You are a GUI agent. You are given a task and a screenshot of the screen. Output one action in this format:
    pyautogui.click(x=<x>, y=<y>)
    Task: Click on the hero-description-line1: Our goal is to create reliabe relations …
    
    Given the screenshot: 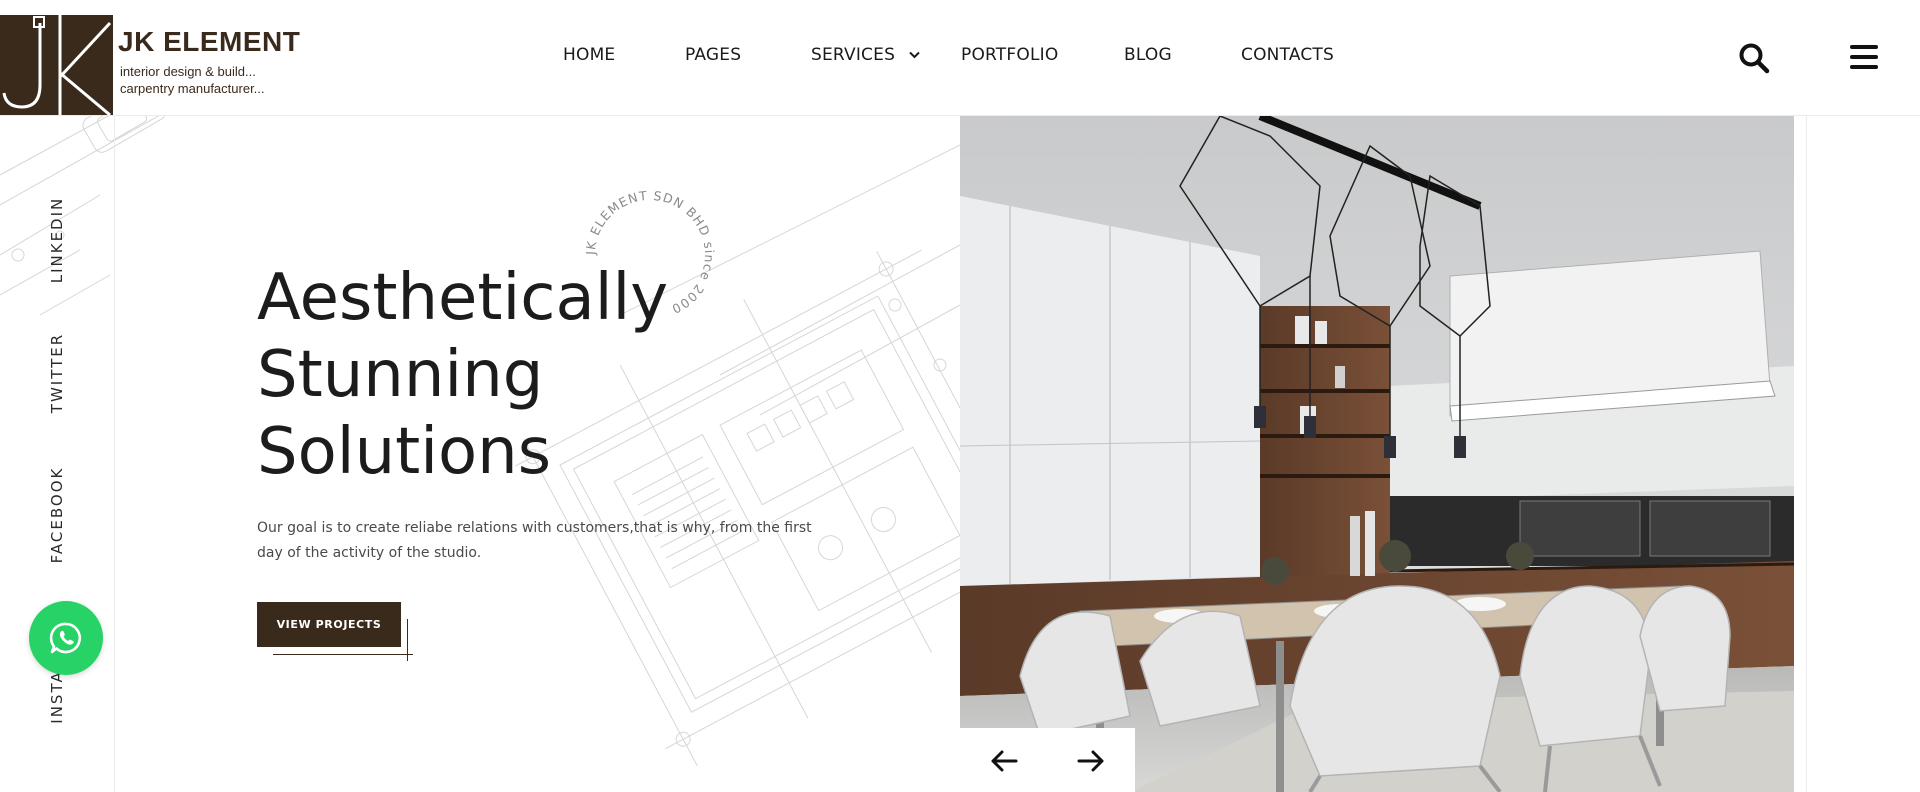 What is the action you would take?
    pyautogui.click(x=534, y=528)
    